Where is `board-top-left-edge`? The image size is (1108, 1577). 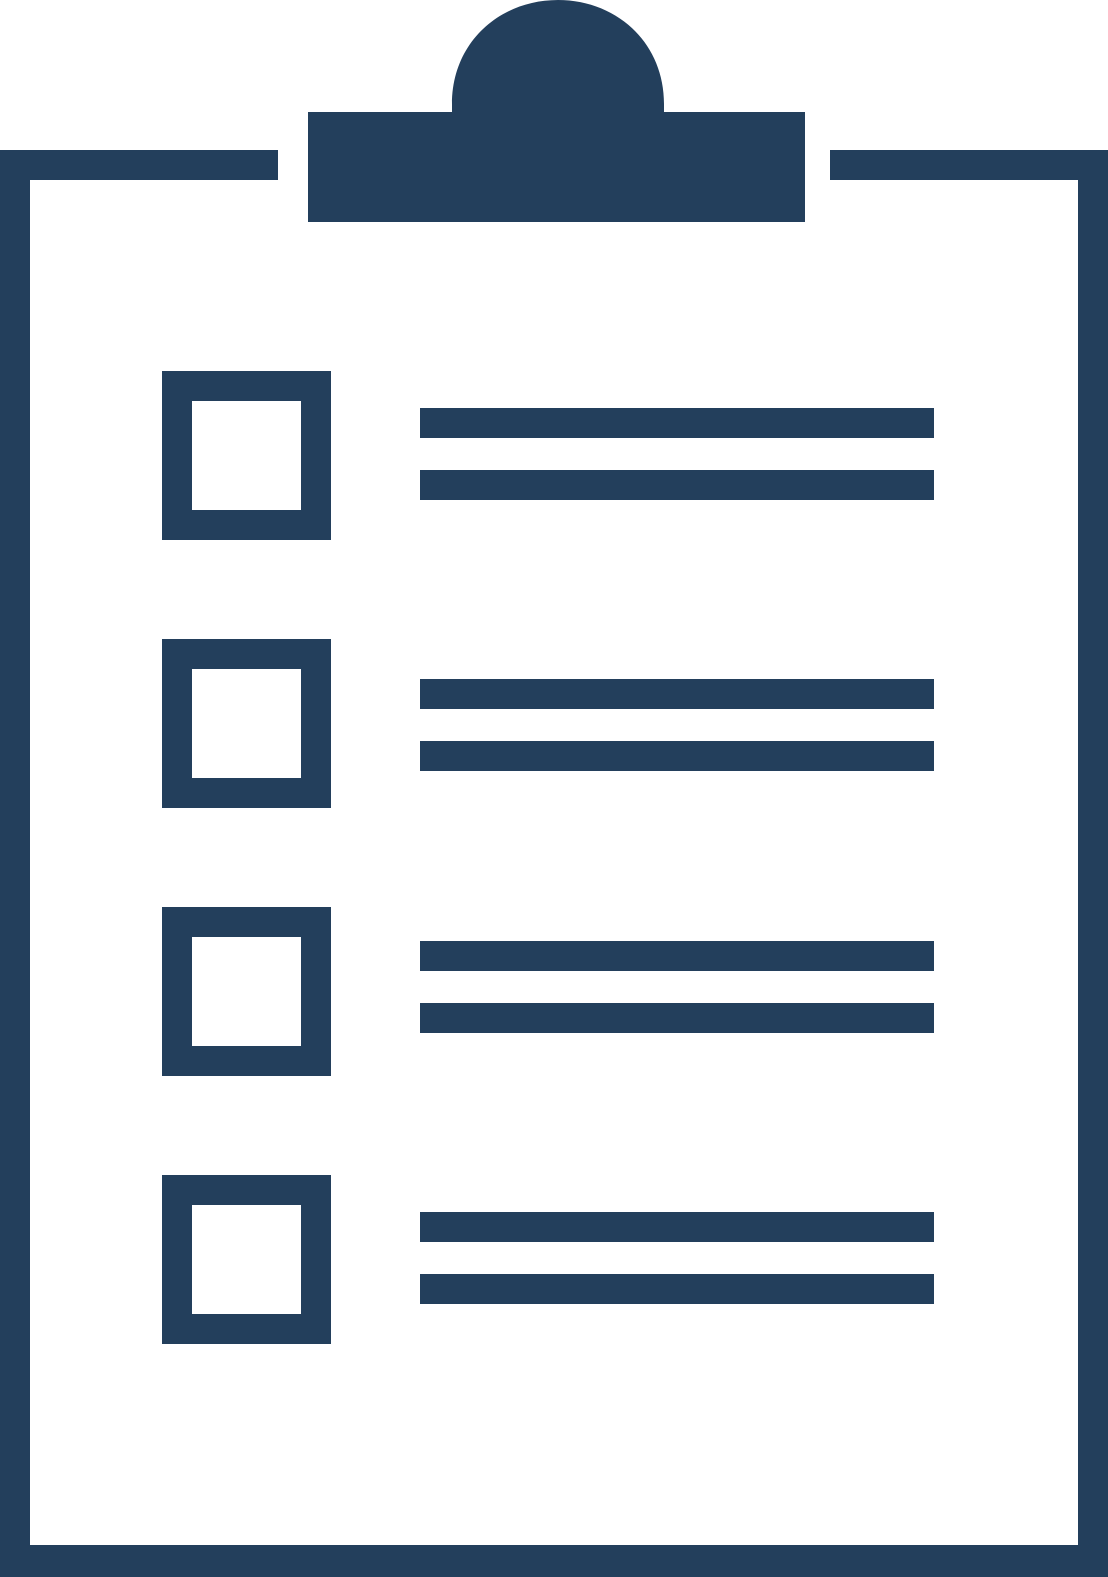
board-top-left-edge is located at coordinates (139, 165).